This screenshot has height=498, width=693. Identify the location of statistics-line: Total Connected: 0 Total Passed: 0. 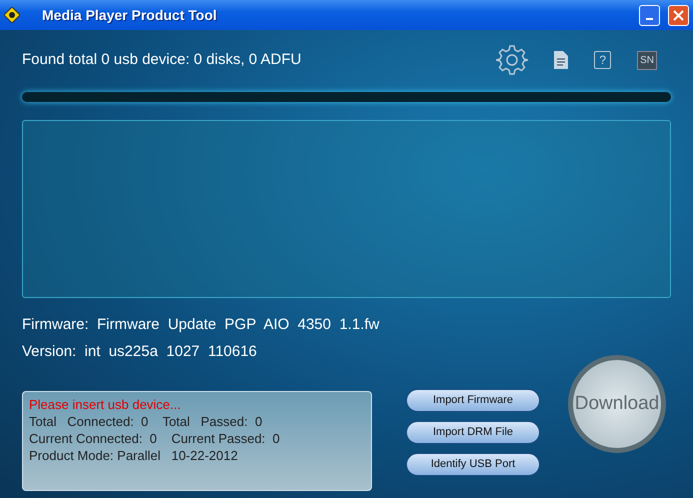
(146, 421).